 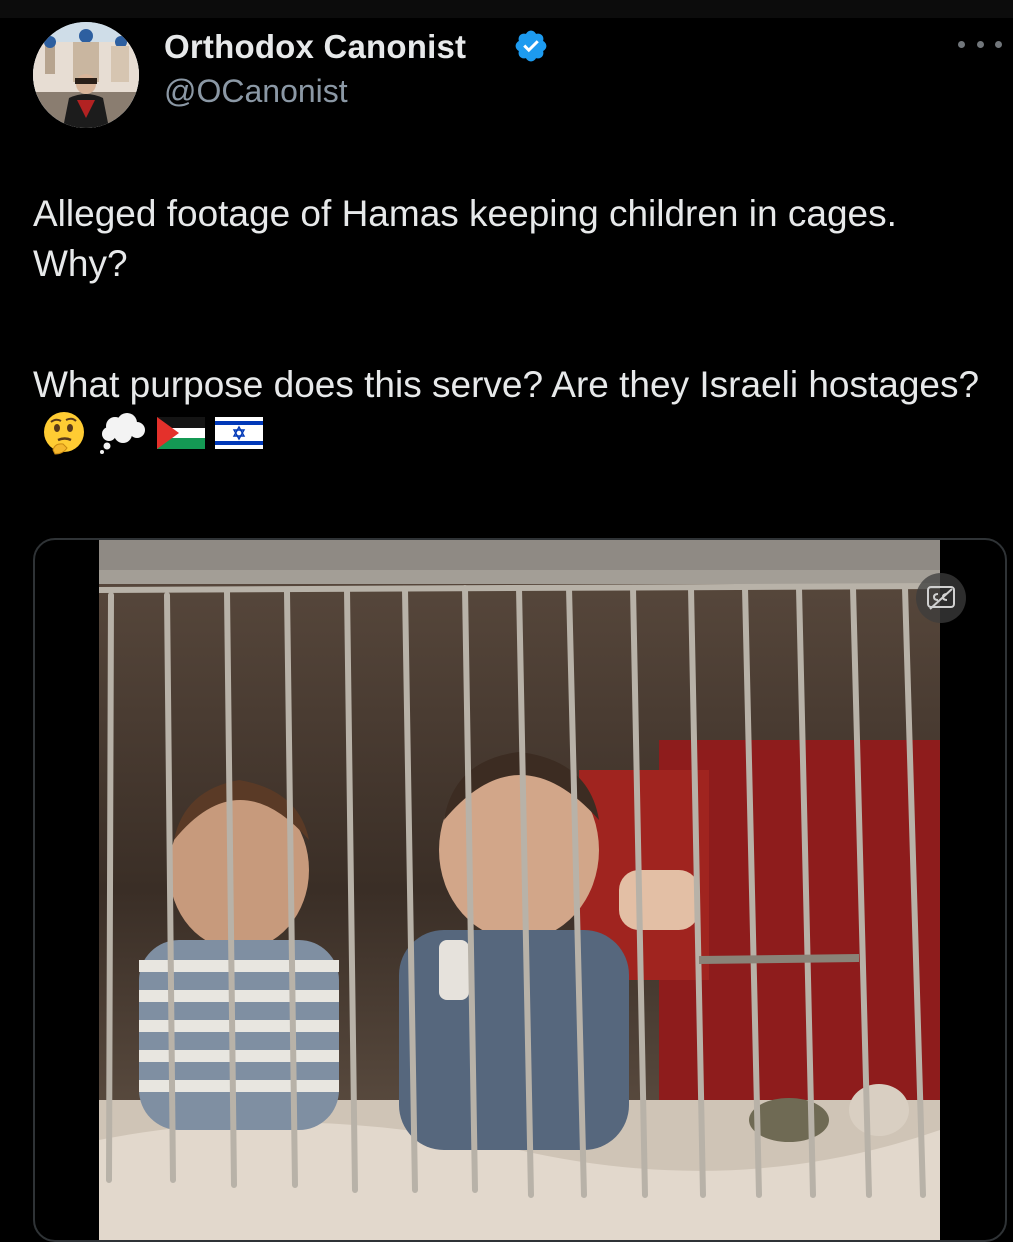 I want to click on display-name: Orthodox Canonist, so click(x=315, y=47).